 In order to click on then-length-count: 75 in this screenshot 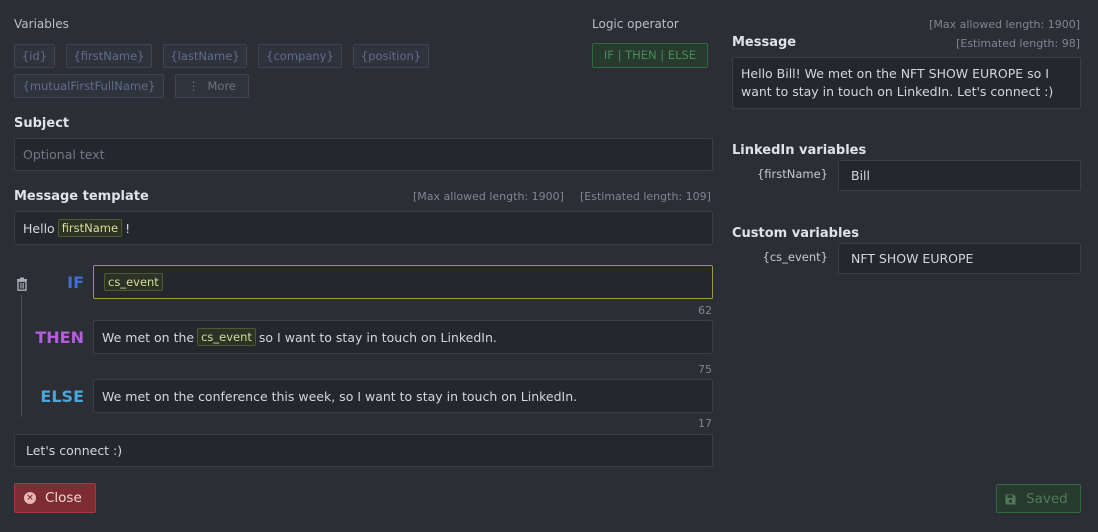, I will do `click(705, 369)`.